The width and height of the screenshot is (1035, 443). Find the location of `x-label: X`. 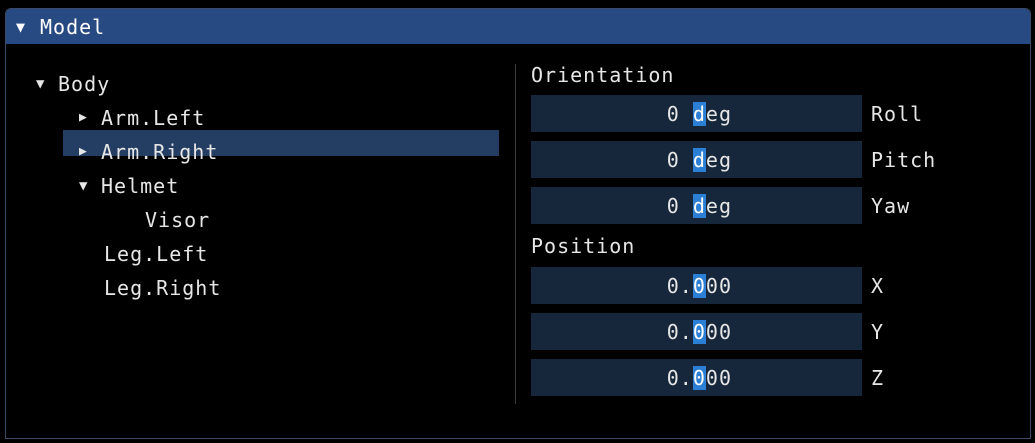

x-label: X is located at coordinates (878, 286).